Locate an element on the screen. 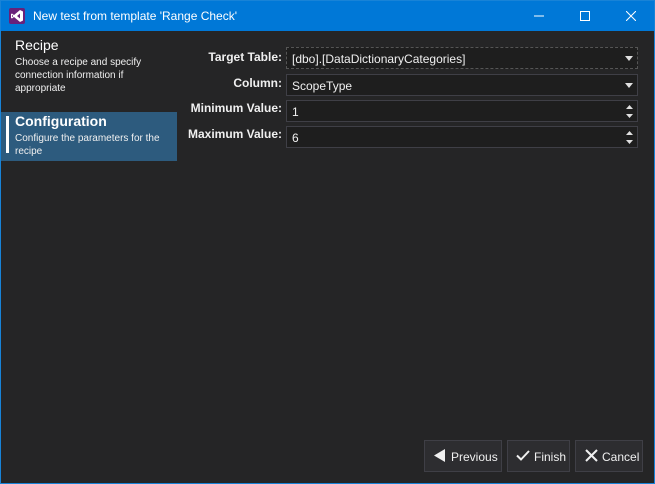 This screenshot has width=655, height=484. previous-button: Previous is located at coordinates (463, 456).